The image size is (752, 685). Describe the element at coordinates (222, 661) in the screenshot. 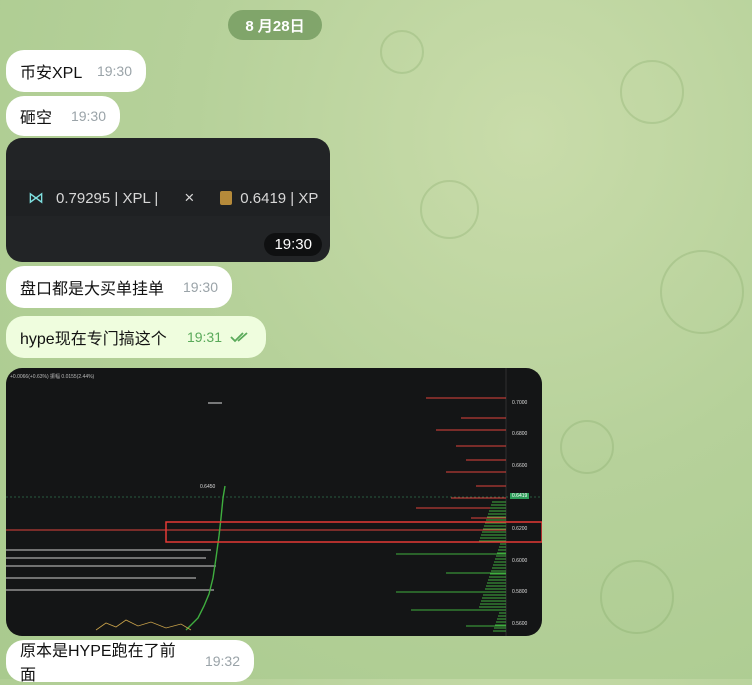

I see `message-time: 19:32` at that location.